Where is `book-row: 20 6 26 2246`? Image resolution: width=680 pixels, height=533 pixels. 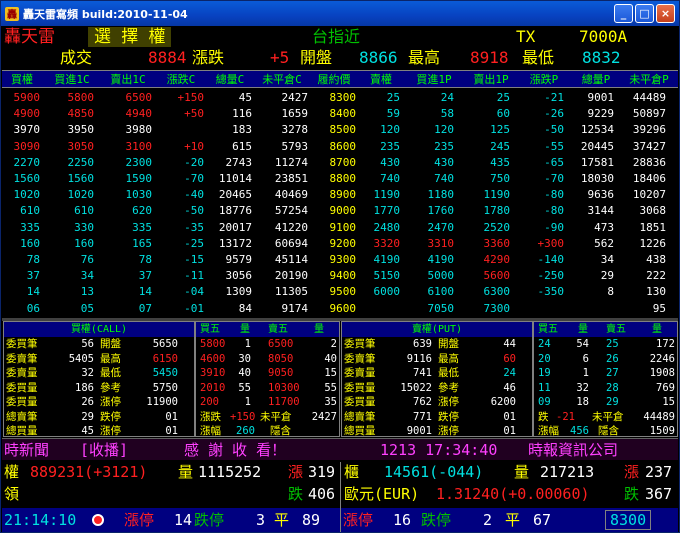 book-row: 20 6 26 2246 is located at coordinates (605, 359).